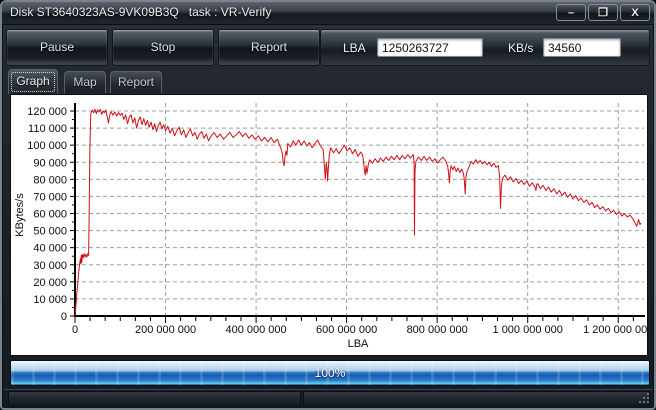  I want to click on minimize-icon: –, so click(571, 13).